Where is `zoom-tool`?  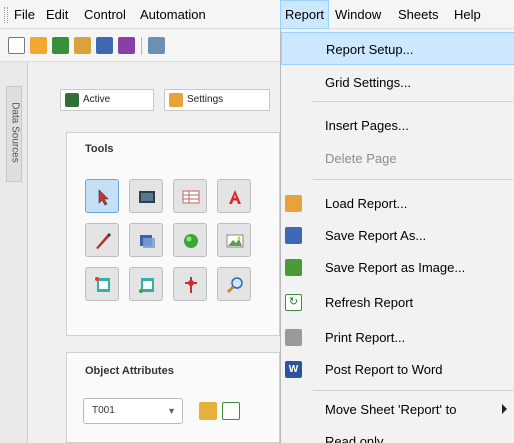 zoom-tool is located at coordinates (234, 284).